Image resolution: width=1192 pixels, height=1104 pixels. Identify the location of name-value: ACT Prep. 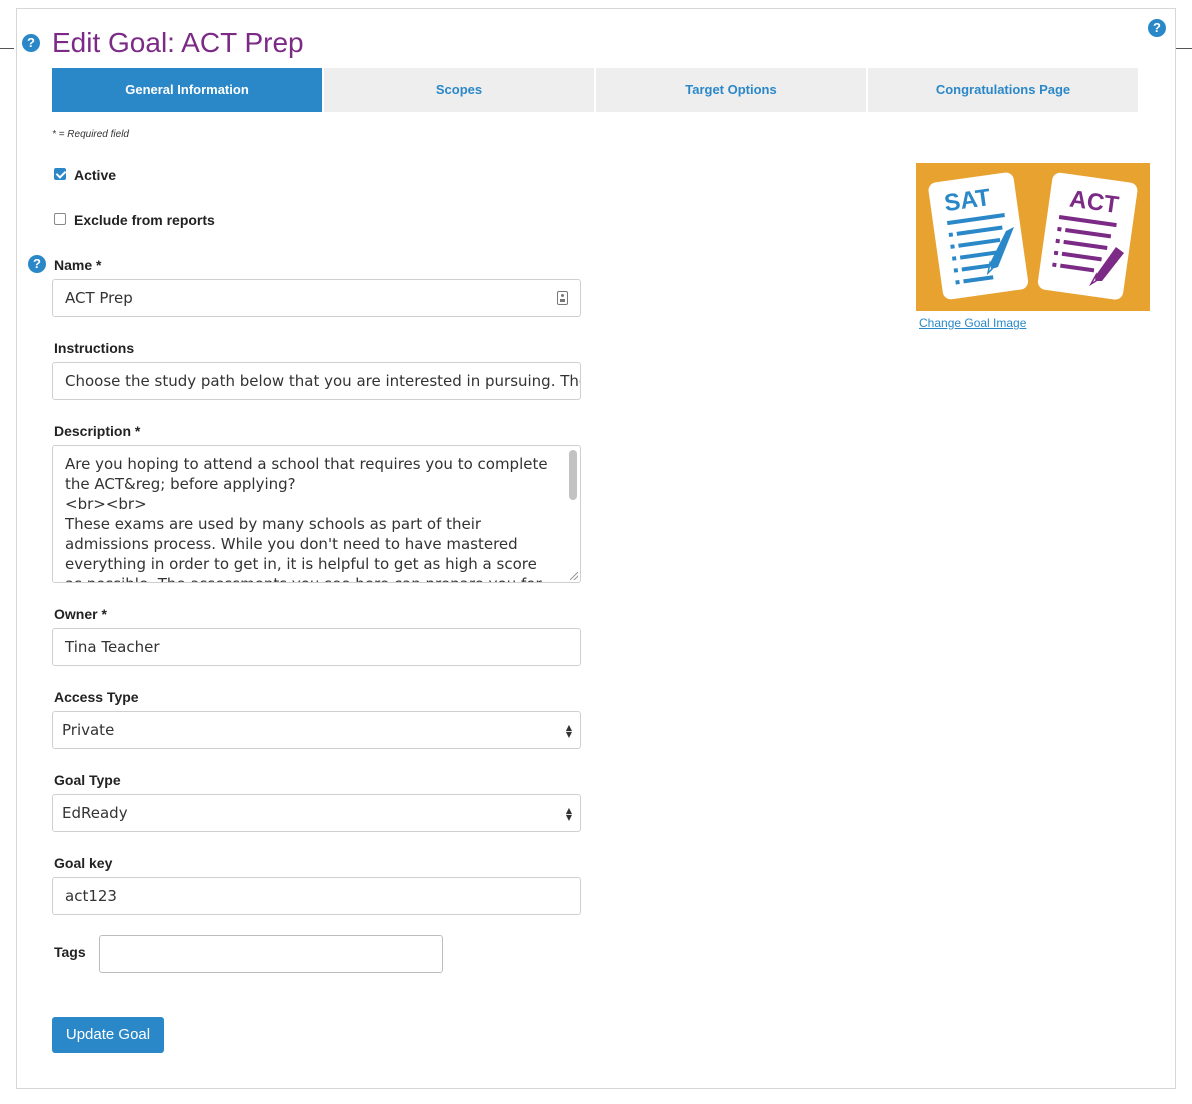
(99, 298).